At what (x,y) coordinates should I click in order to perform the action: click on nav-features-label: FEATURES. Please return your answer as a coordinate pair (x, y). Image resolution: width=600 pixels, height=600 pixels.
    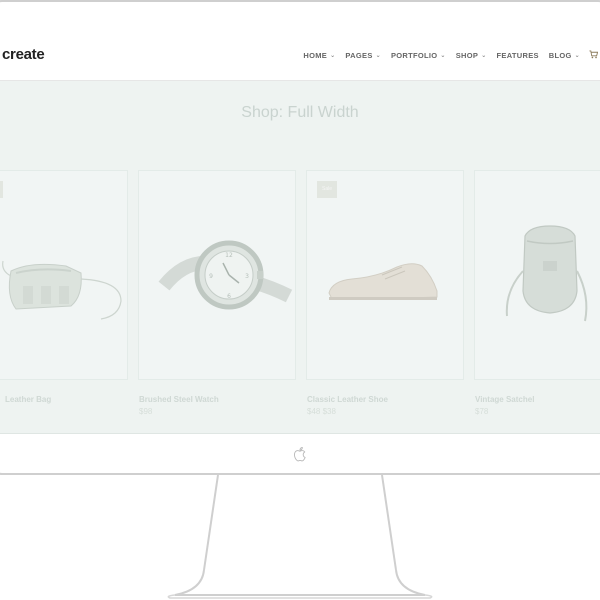
    Looking at the image, I should click on (517, 55).